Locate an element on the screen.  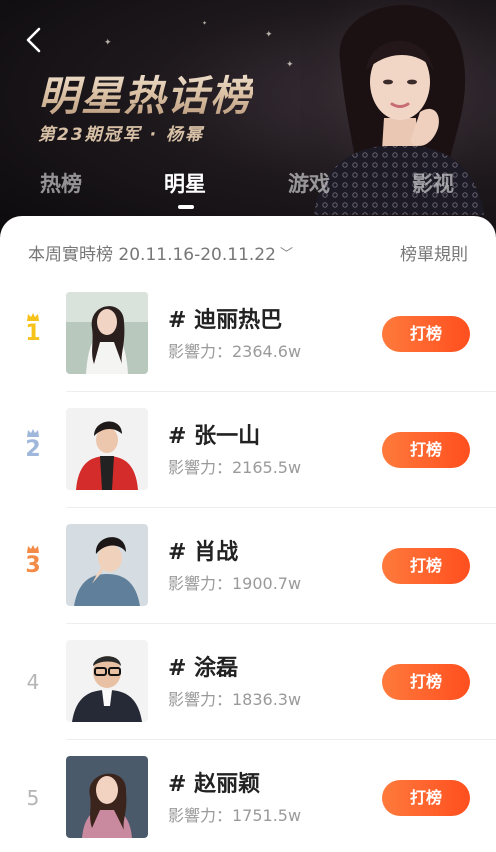
rank-badge: 1 is located at coordinates (33, 329).